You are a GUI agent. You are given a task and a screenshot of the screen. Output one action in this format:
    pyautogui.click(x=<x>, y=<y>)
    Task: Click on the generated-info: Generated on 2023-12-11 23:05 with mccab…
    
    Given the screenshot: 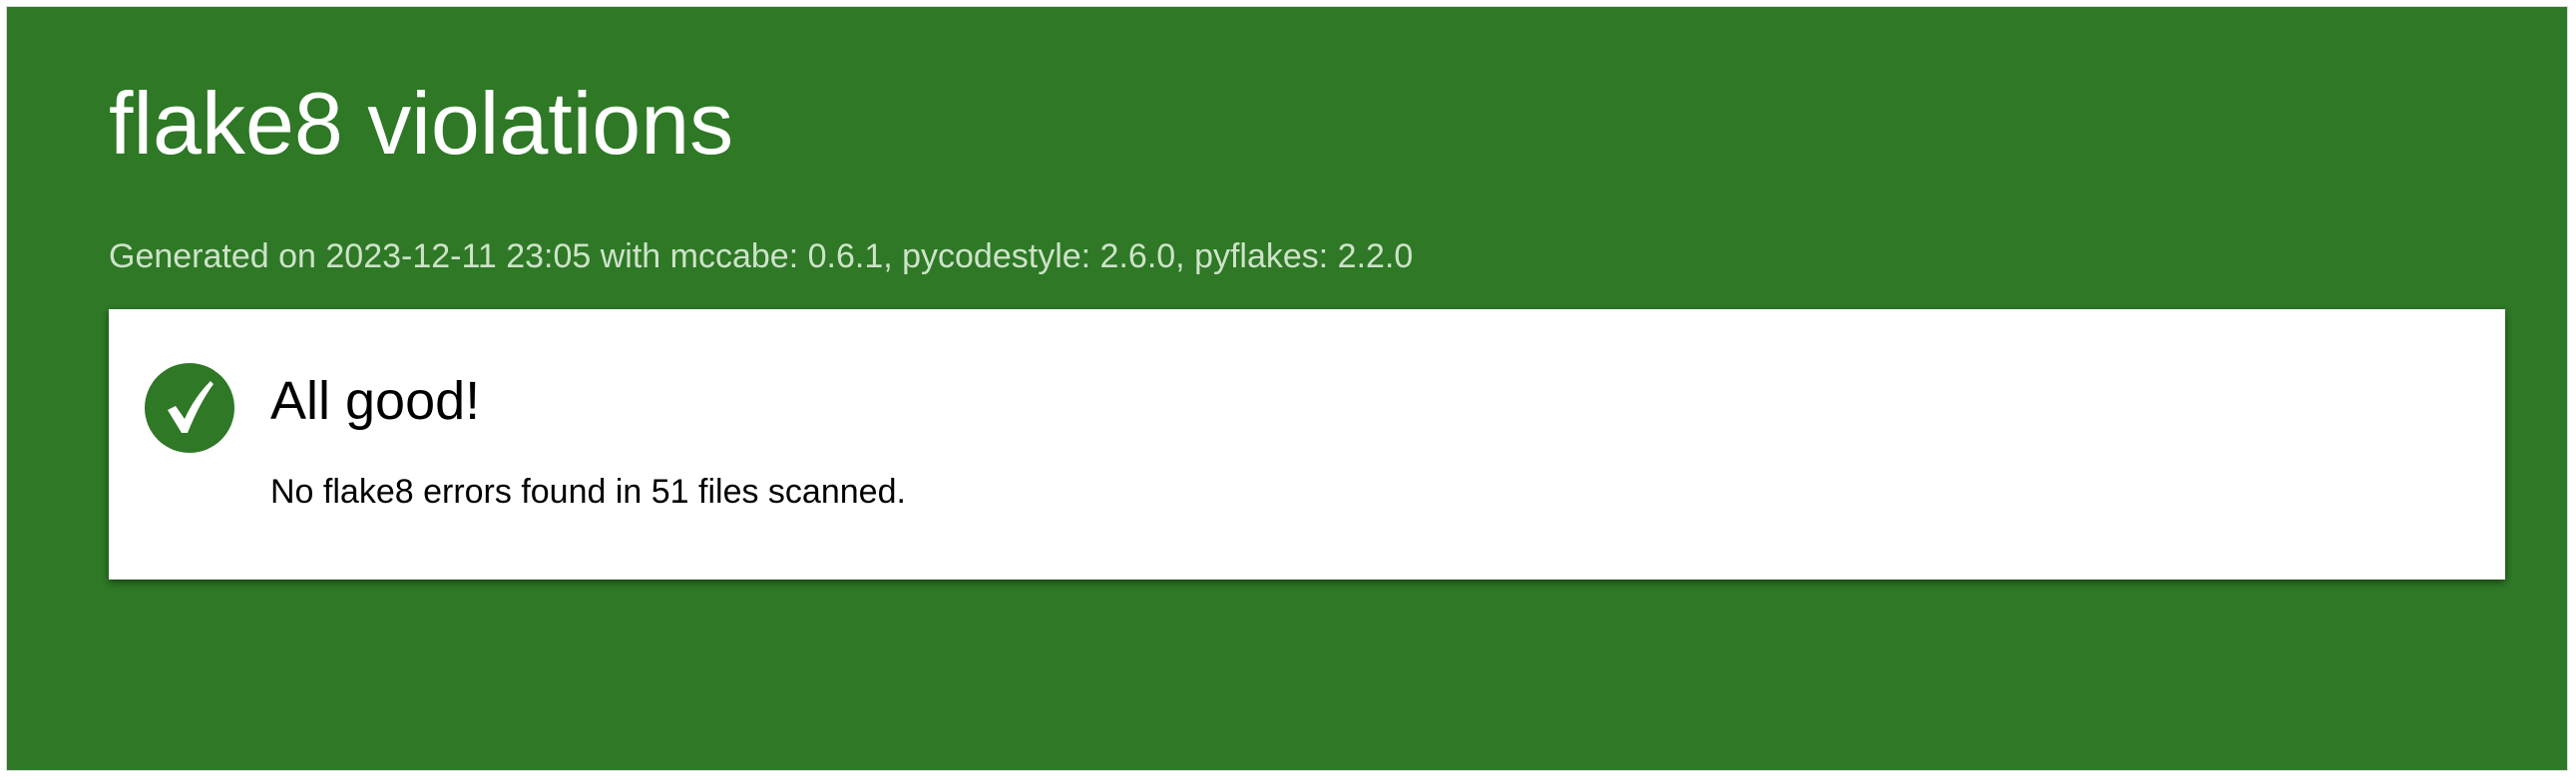 What is the action you would take?
    pyautogui.click(x=761, y=256)
    